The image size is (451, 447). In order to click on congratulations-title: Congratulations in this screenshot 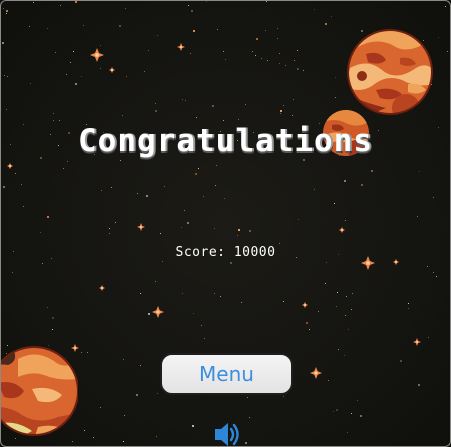, I will do `click(225, 141)`.